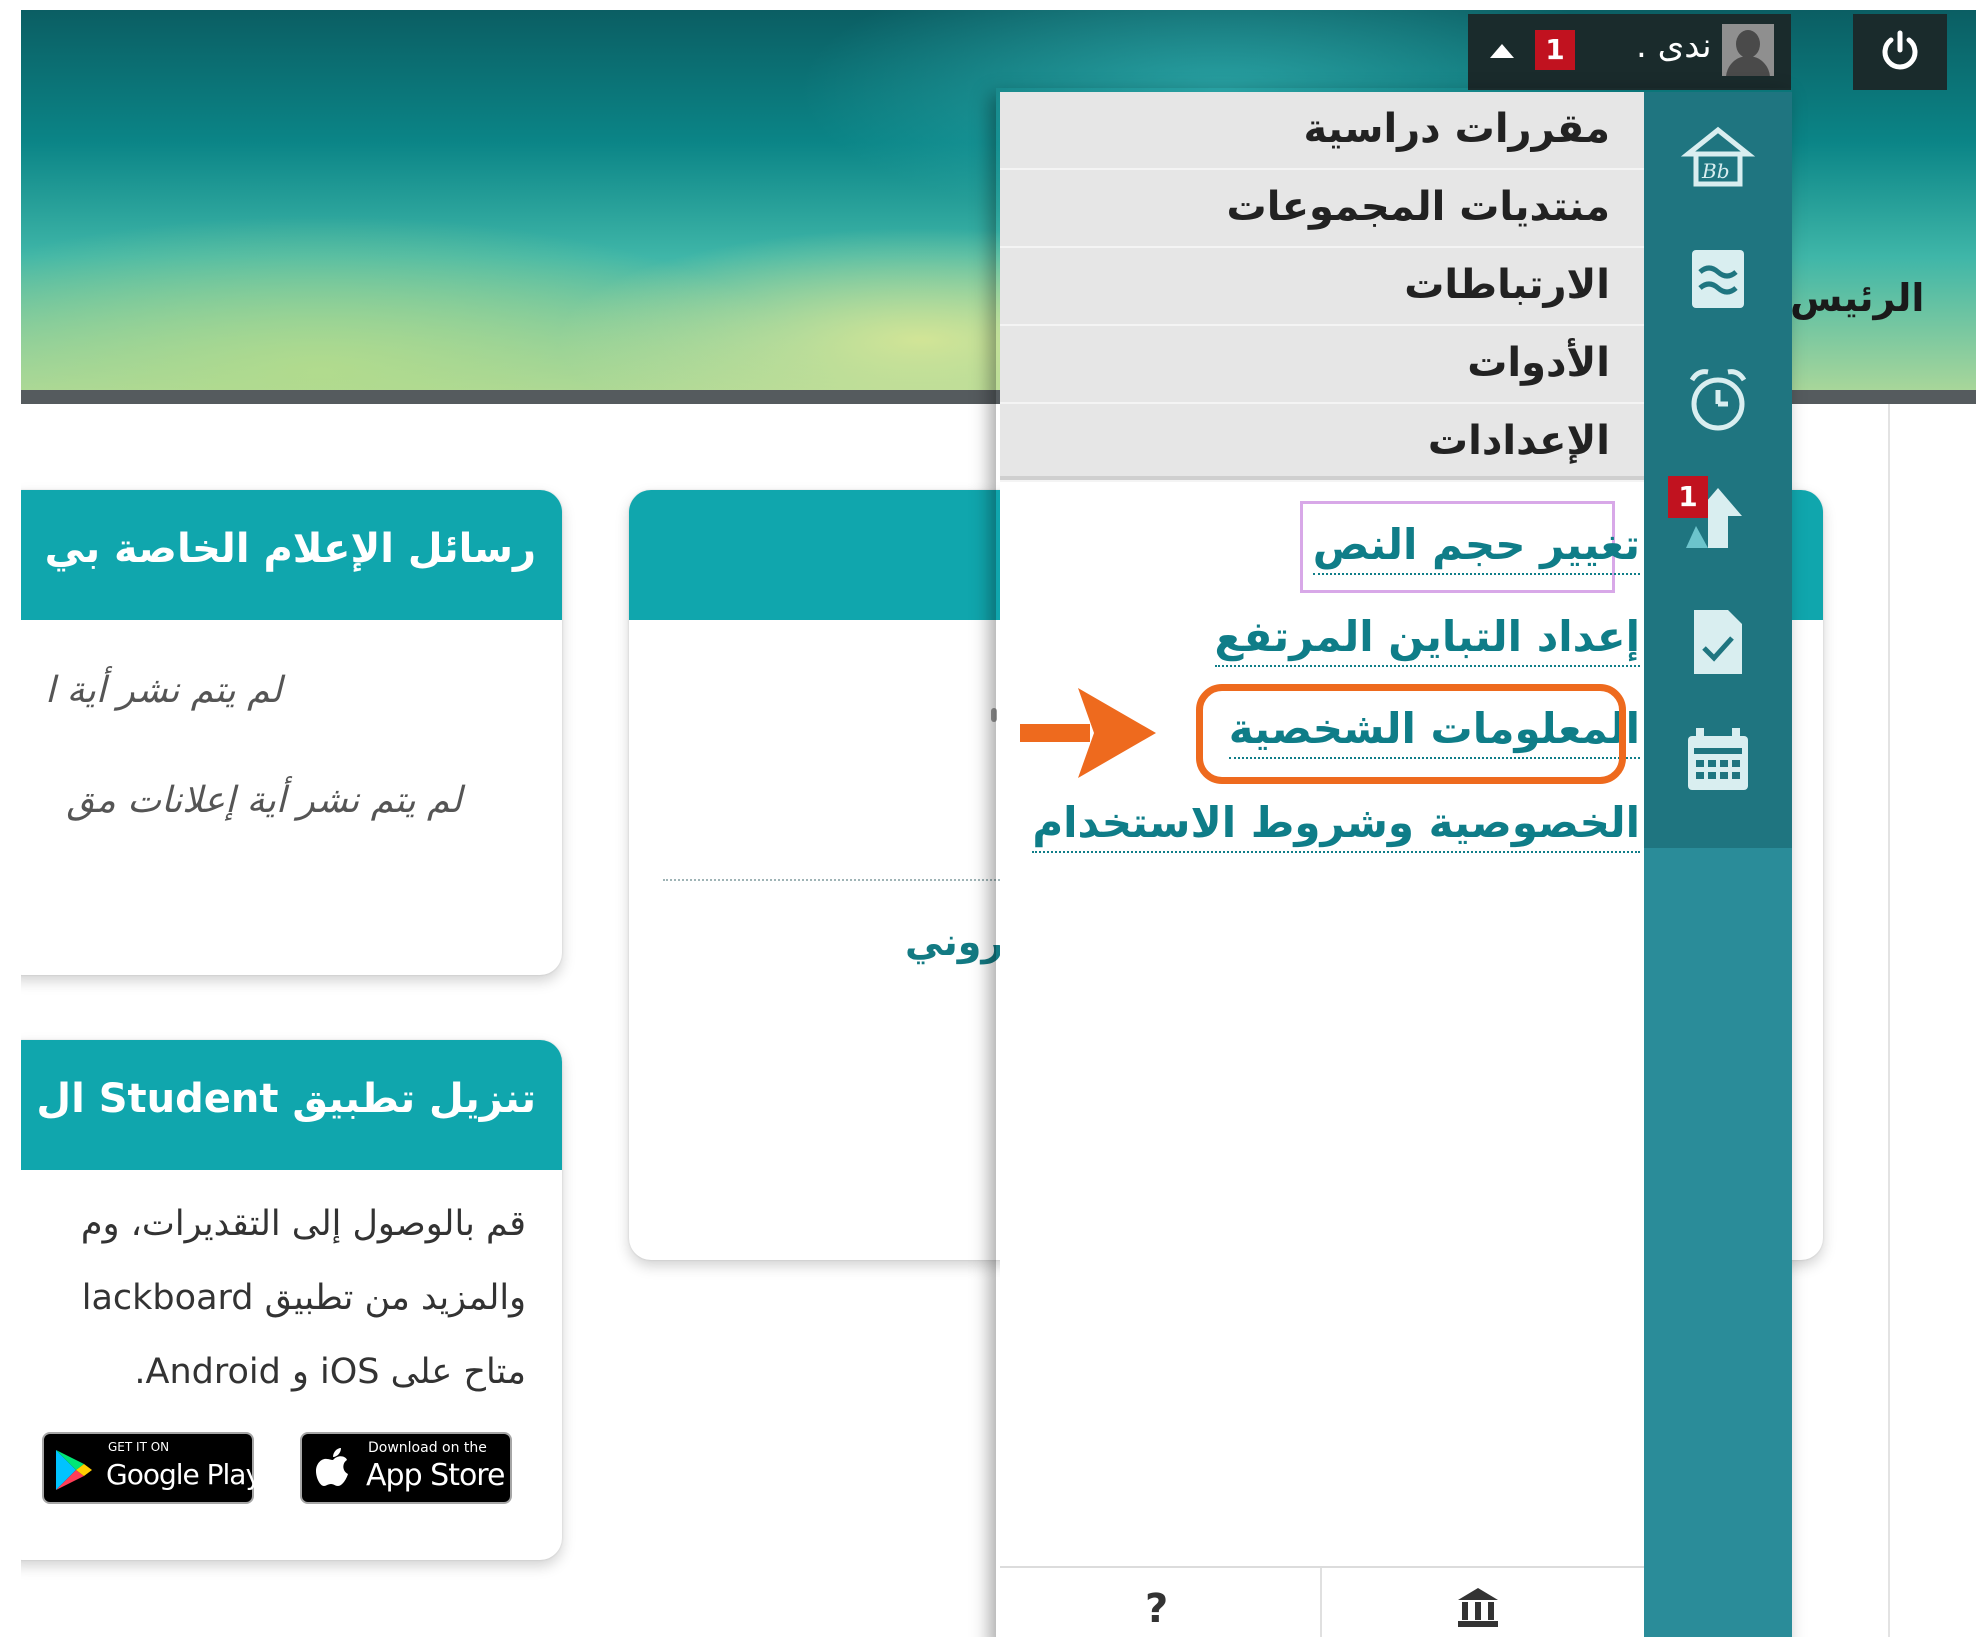 The image size is (1976, 1652). What do you see at coordinates (184, 1474) in the screenshot?
I see `google-play-text: Google Play` at bounding box center [184, 1474].